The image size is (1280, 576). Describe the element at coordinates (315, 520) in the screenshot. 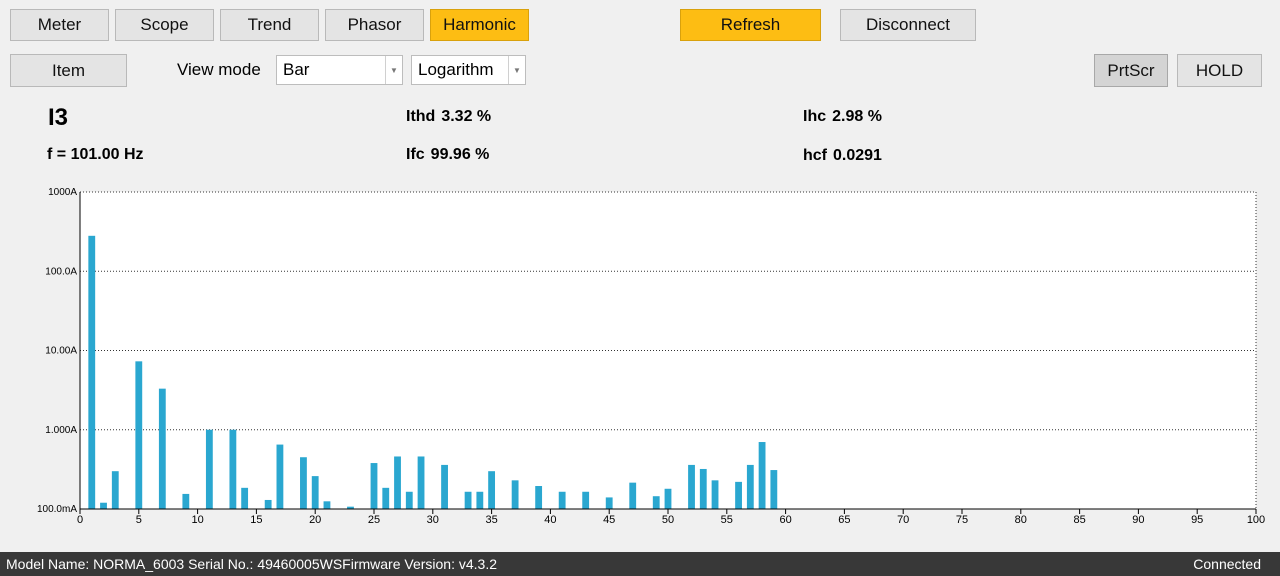

I see `x-tick-label: 20` at that location.